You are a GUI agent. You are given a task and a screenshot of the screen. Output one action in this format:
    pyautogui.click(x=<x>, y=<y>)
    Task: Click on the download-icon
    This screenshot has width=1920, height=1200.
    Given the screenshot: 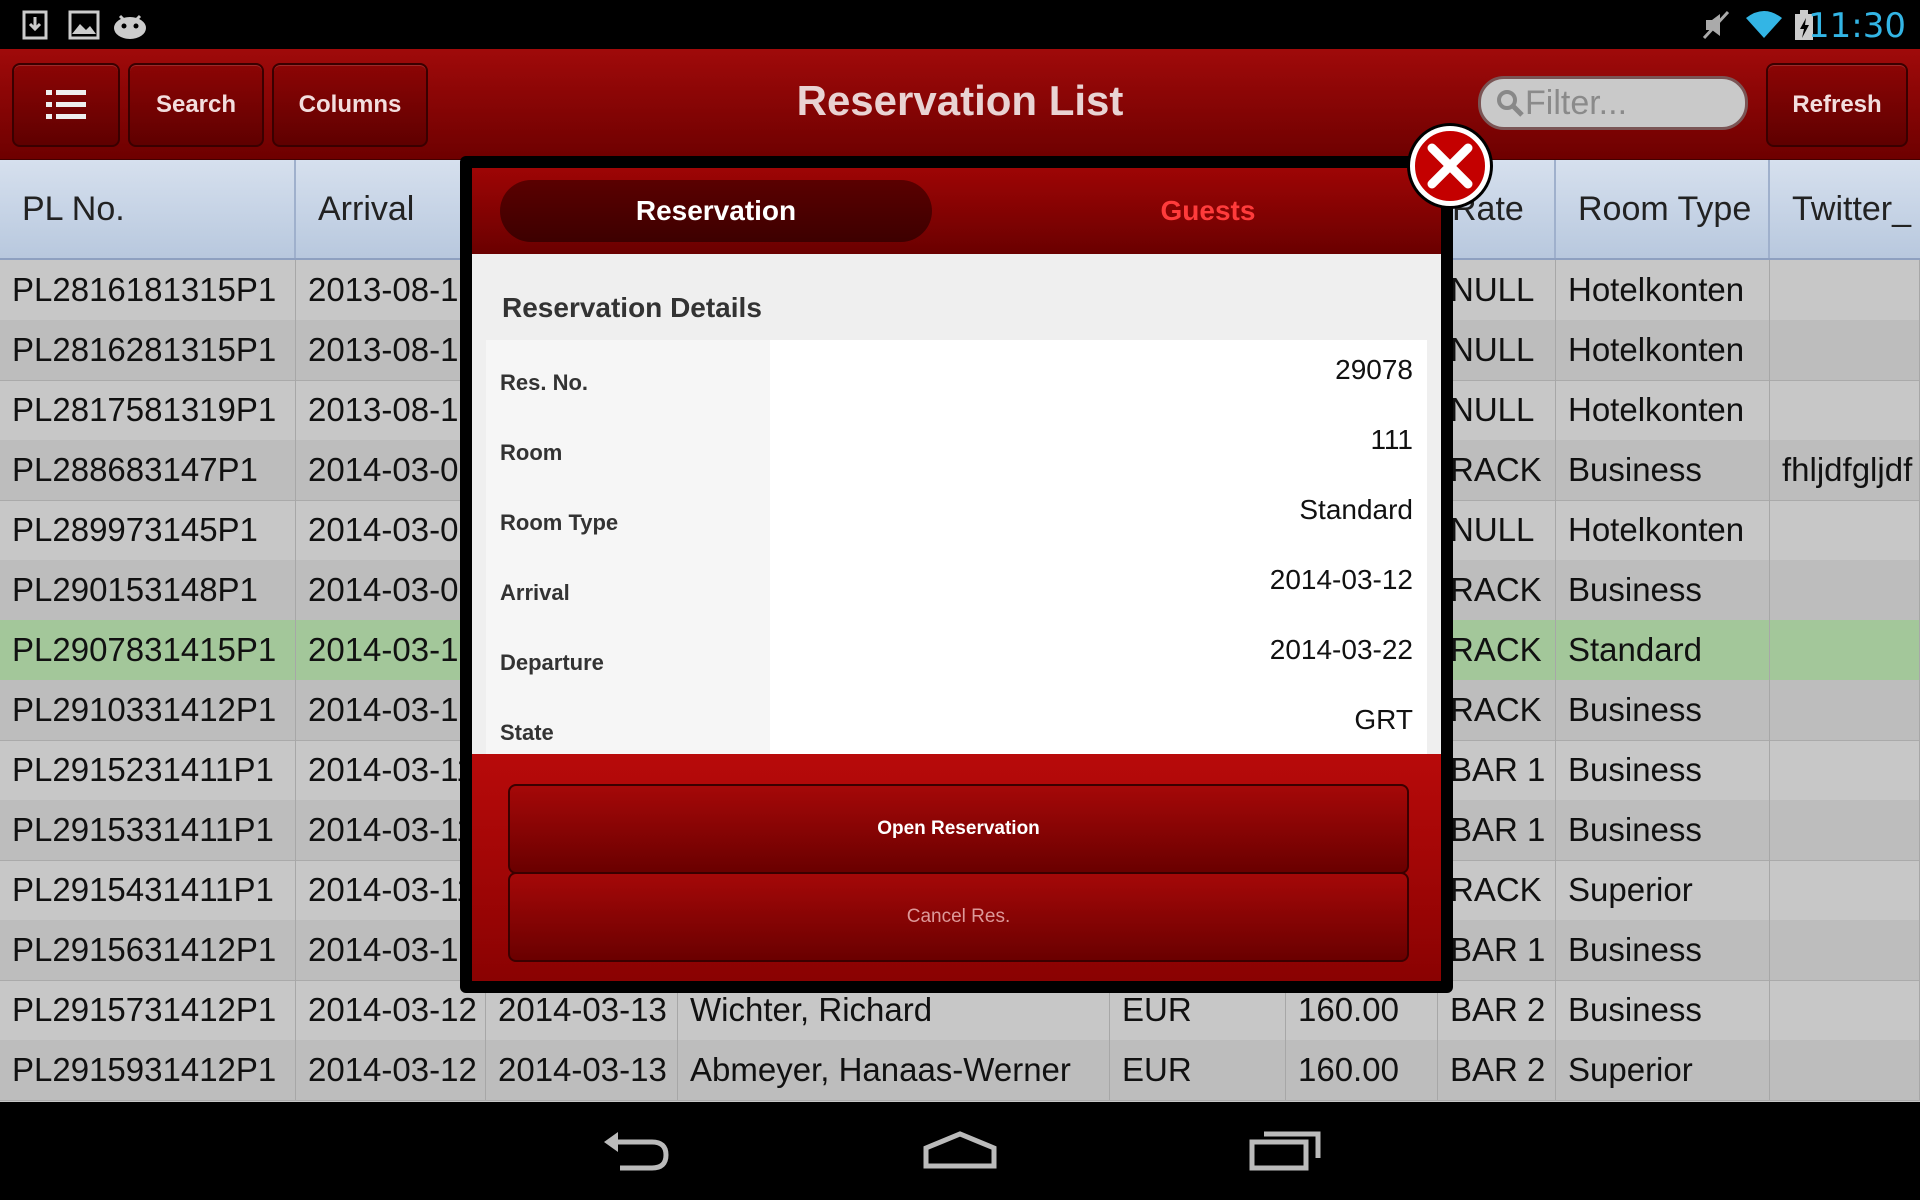 What is the action you would take?
    pyautogui.click(x=35, y=25)
    